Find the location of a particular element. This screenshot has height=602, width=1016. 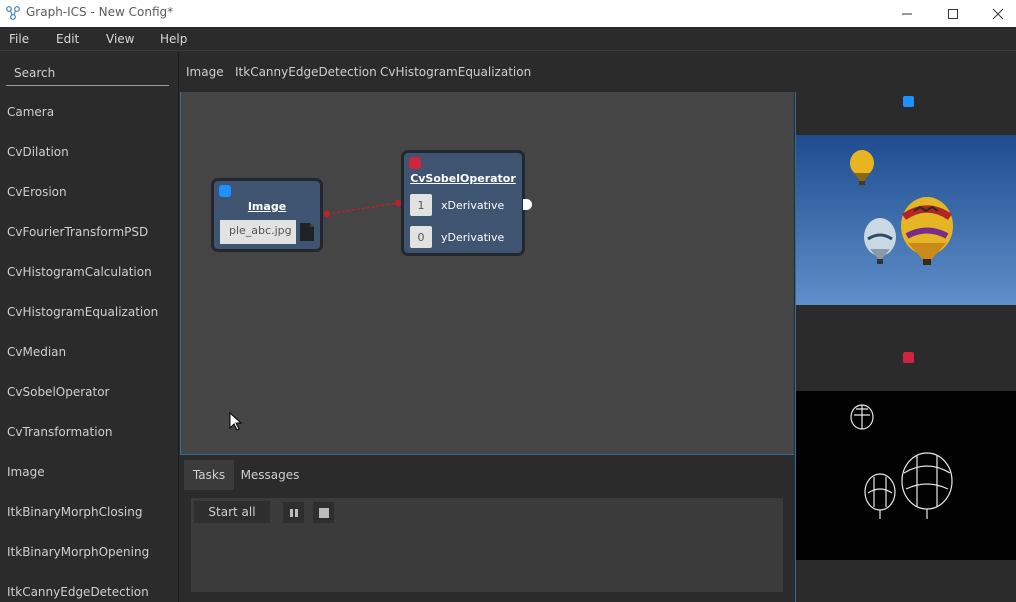

start-all-label: Start all is located at coordinates (232, 512).